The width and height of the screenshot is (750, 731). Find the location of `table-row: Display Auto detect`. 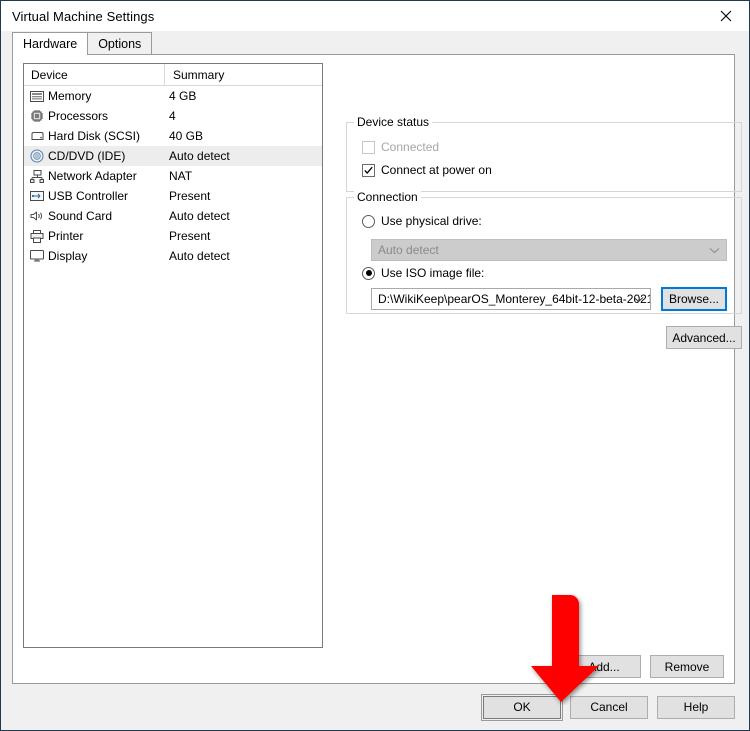

table-row: Display Auto detect is located at coordinates (173, 256).